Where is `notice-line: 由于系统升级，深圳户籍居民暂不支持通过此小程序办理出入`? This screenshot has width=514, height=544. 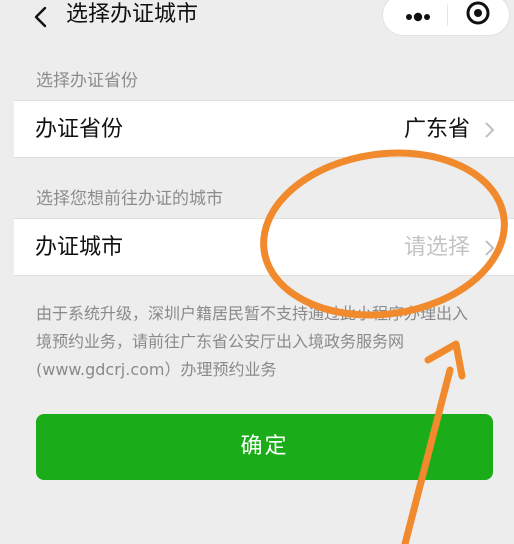
notice-line: 由于系统升级，深圳户籍居民暂不支持通过此小程序办理出入 is located at coordinates (252, 313).